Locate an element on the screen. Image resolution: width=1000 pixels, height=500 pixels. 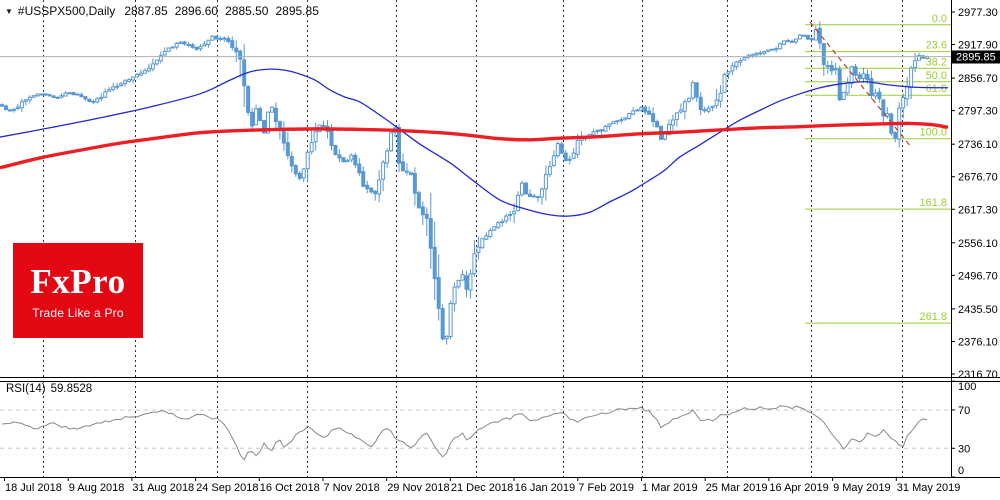
price-tick-label: 2736.10 is located at coordinates (978, 145).